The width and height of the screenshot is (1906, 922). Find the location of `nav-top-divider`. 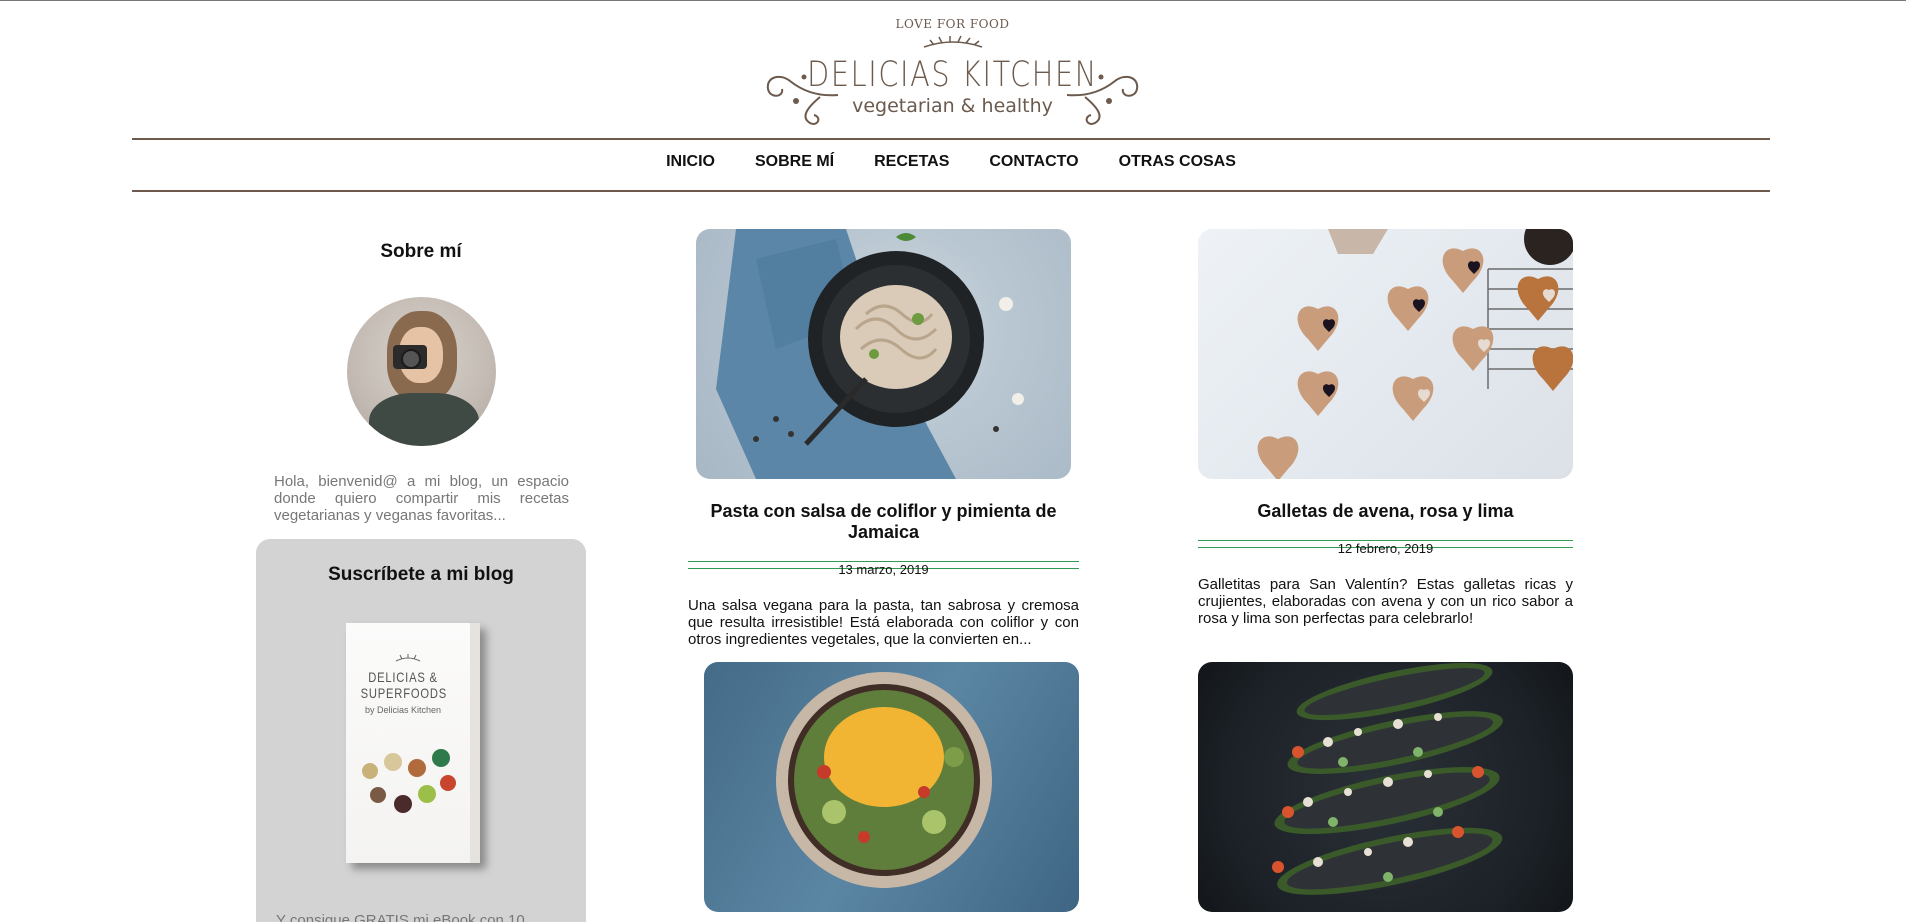

nav-top-divider is located at coordinates (951, 139).